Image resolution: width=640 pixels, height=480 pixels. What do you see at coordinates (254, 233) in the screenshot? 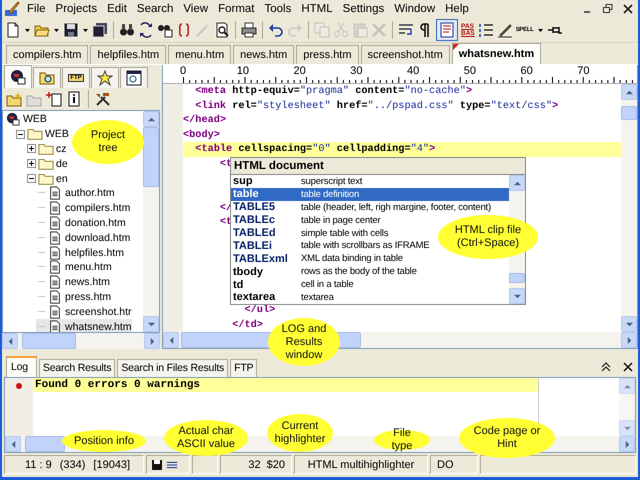
I see `completion-keyword: TABLEd` at bounding box center [254, 233].